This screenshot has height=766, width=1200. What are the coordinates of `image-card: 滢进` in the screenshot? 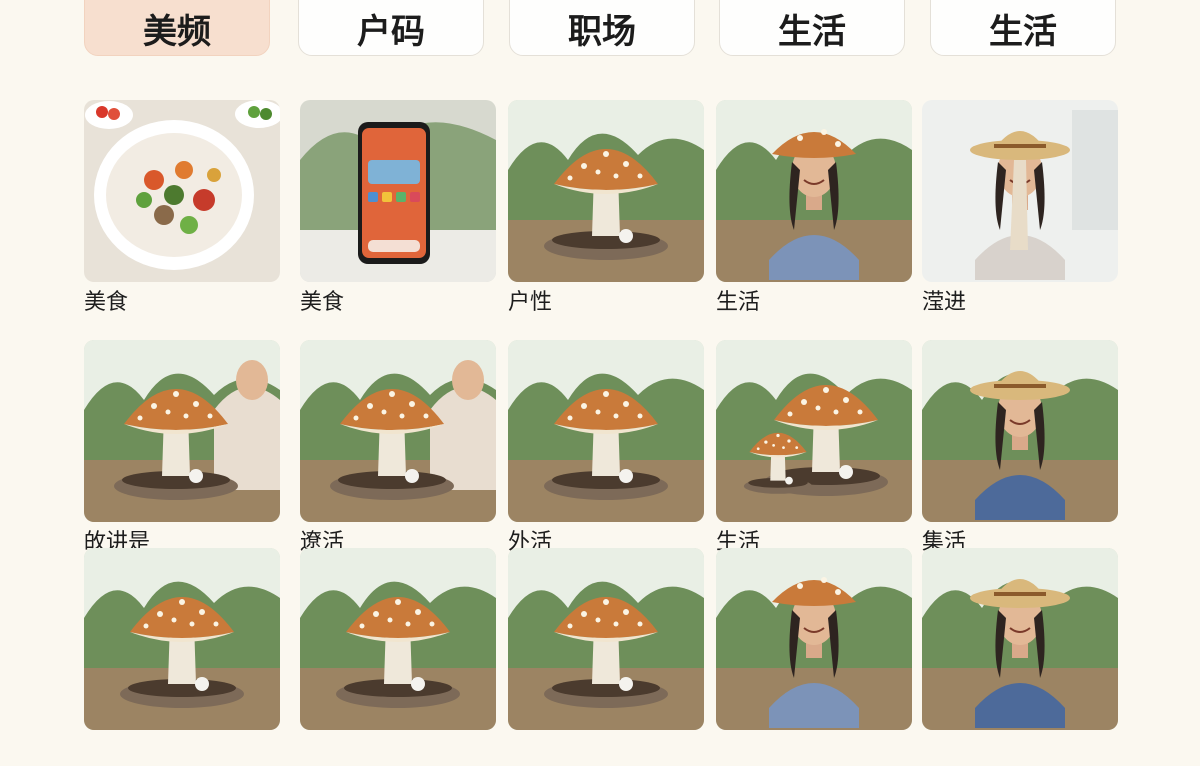 It's located at (1020, 209).